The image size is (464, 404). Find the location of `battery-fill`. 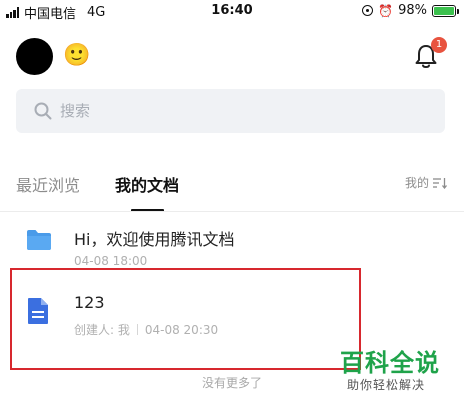

battery-fill is located at coordinates (444, 10).